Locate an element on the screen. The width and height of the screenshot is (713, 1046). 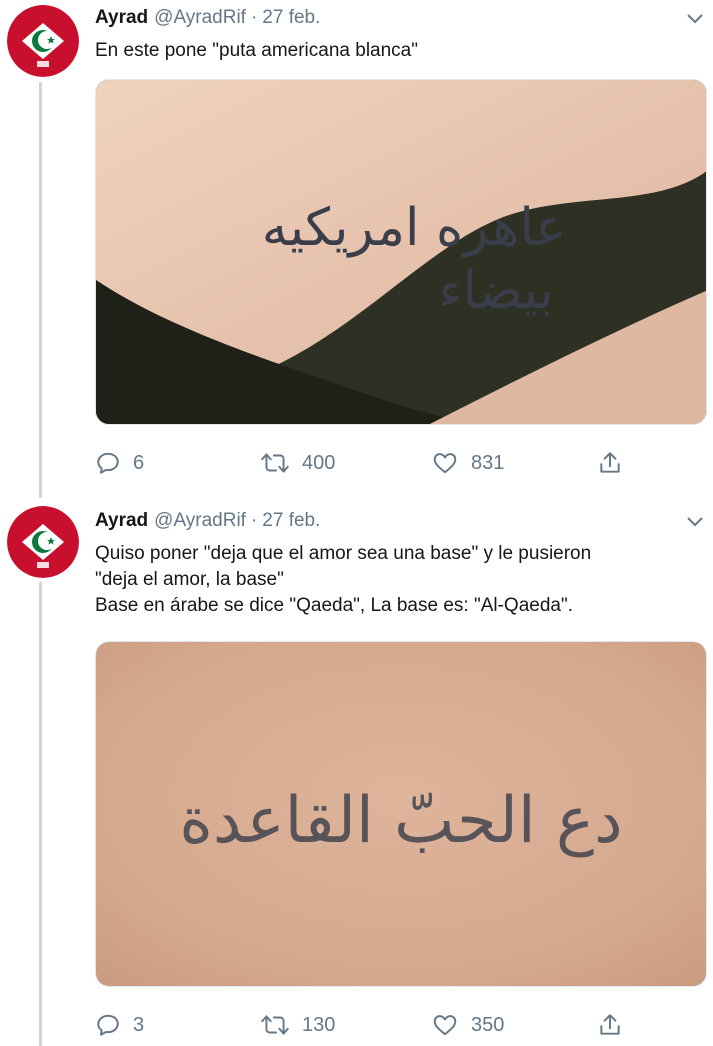
reply-count: 3 is located at coordinates (139, 1024).